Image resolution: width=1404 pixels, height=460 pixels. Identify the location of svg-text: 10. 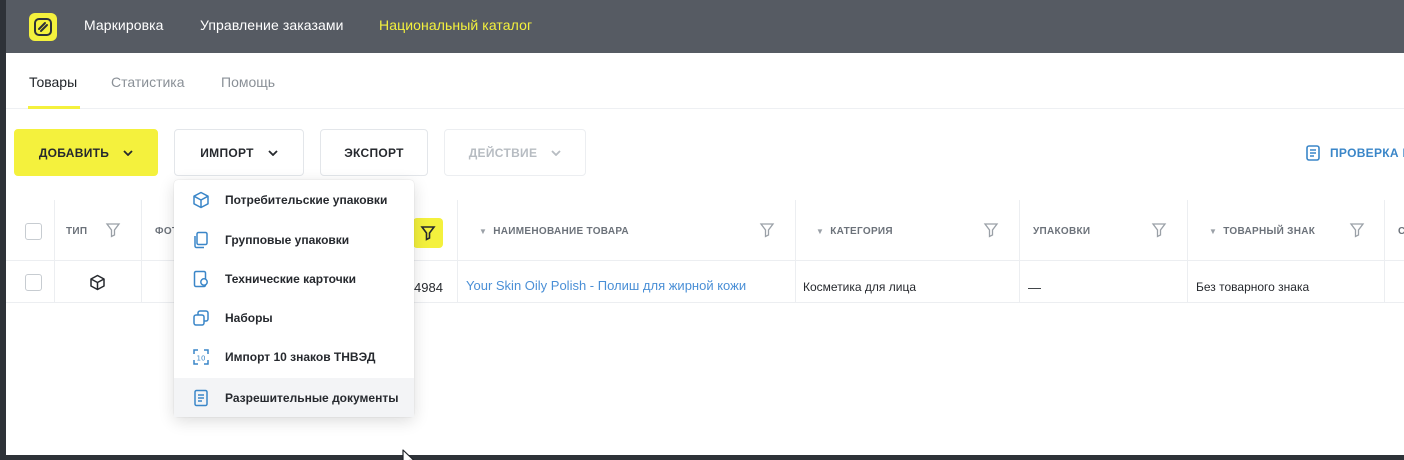
(201, 359).